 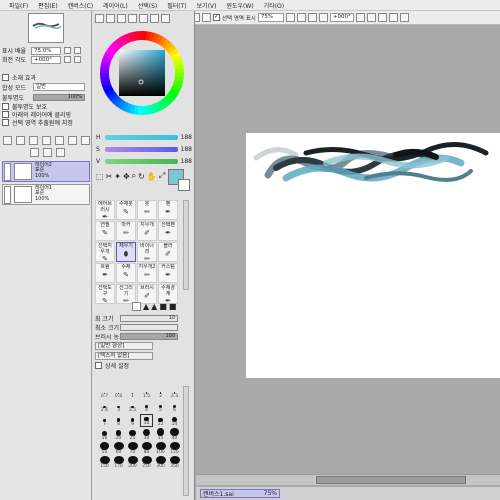 What do you see at coordinates (186, 441) in the screenshot?
I see `brush-size-scrollbar` at bounding box center [186, 441].